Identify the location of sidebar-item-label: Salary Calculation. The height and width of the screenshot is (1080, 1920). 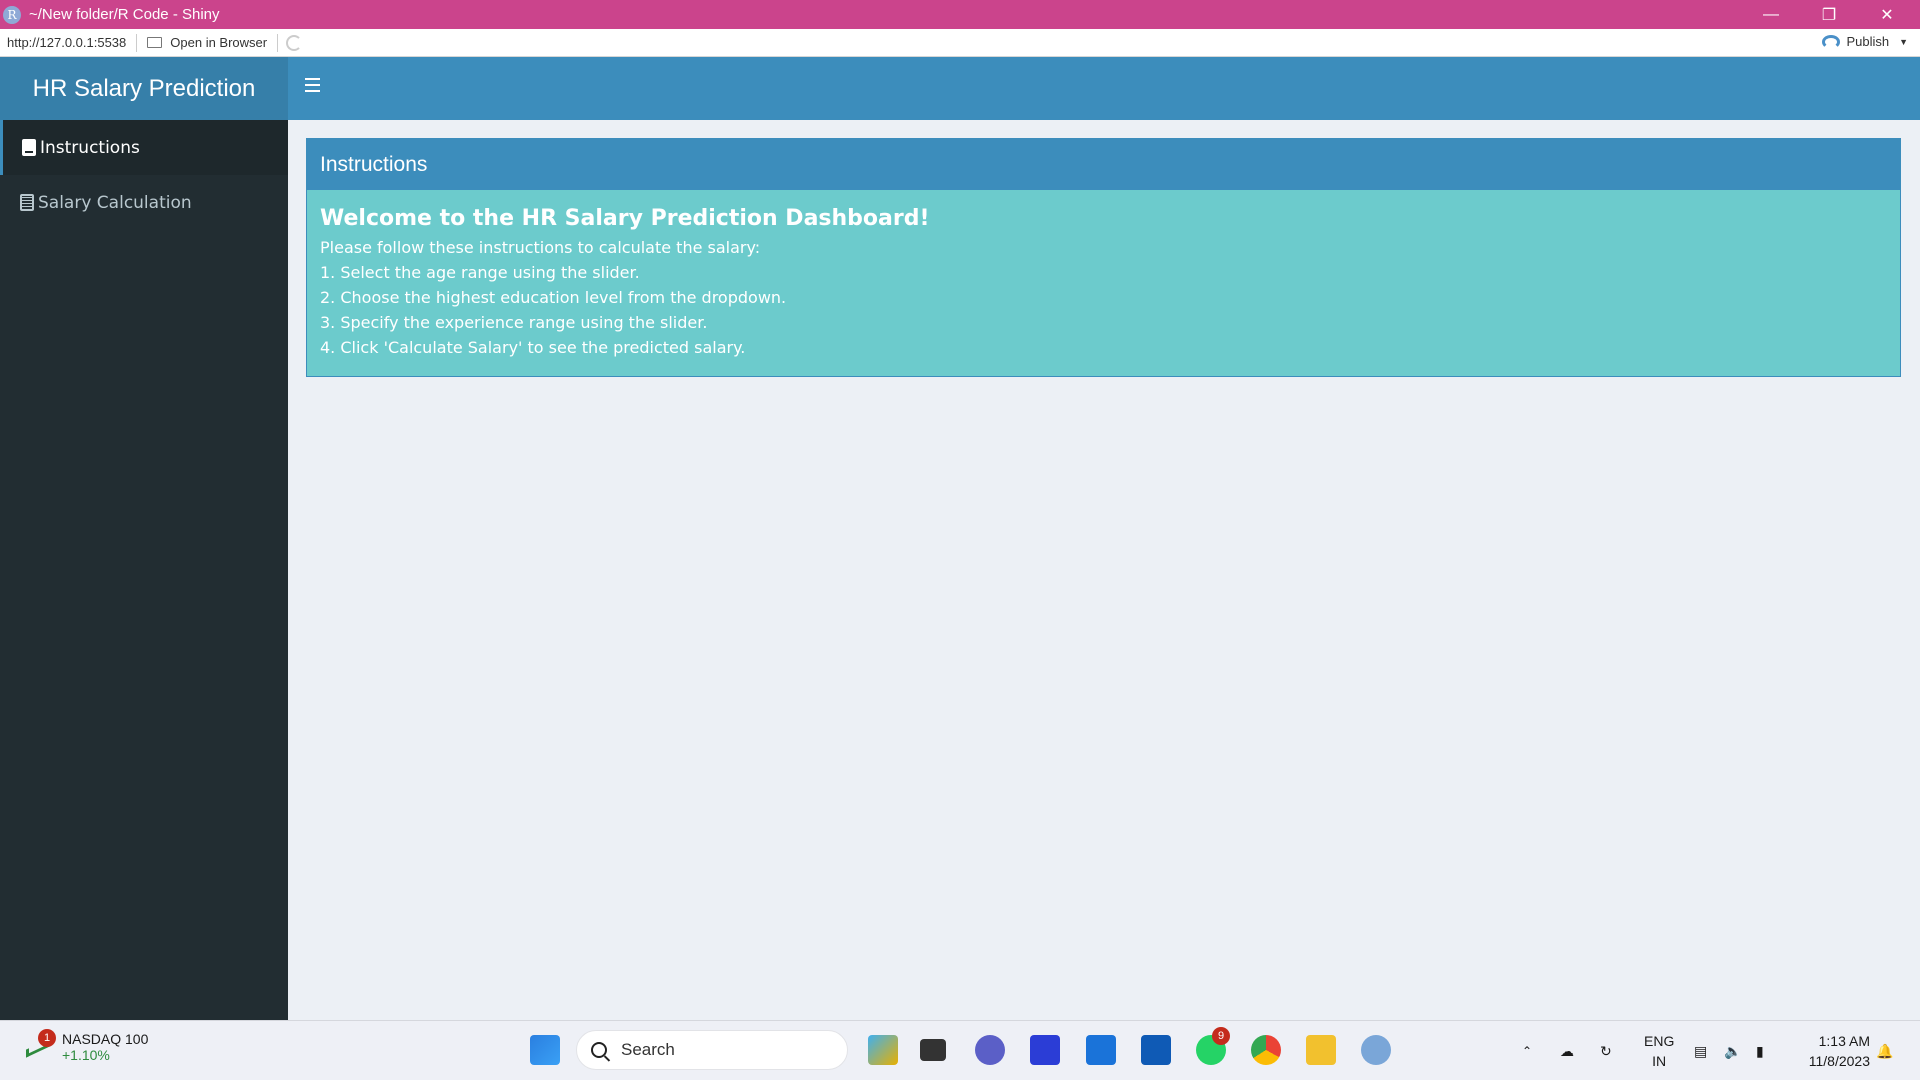
(115, 202).